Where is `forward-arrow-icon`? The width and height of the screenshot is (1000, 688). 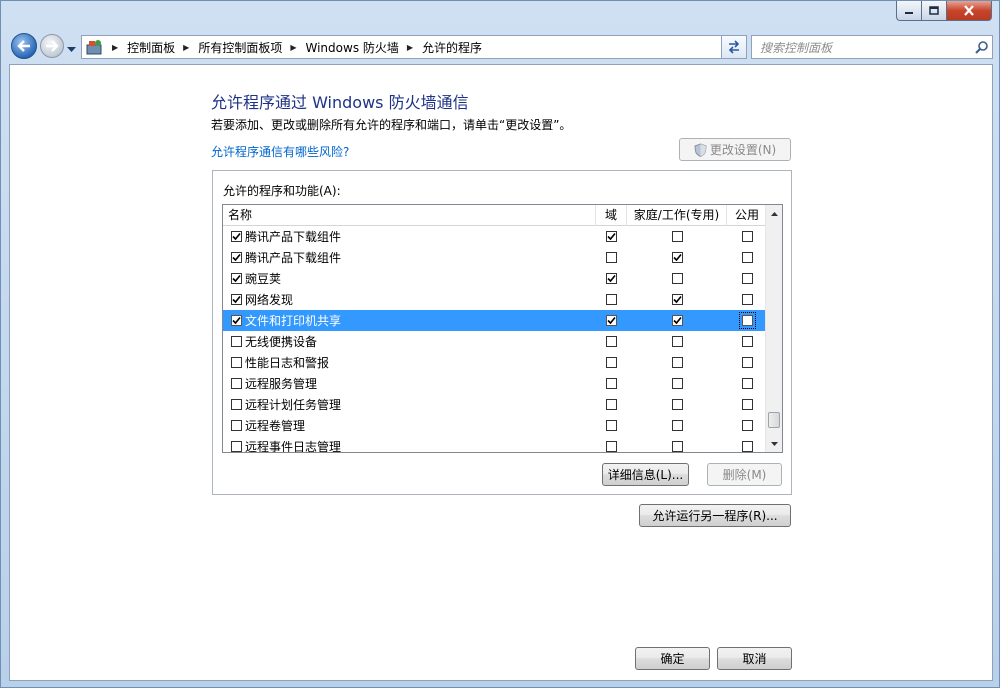 forward-arrow-icon is located at coordinates (52, 46).